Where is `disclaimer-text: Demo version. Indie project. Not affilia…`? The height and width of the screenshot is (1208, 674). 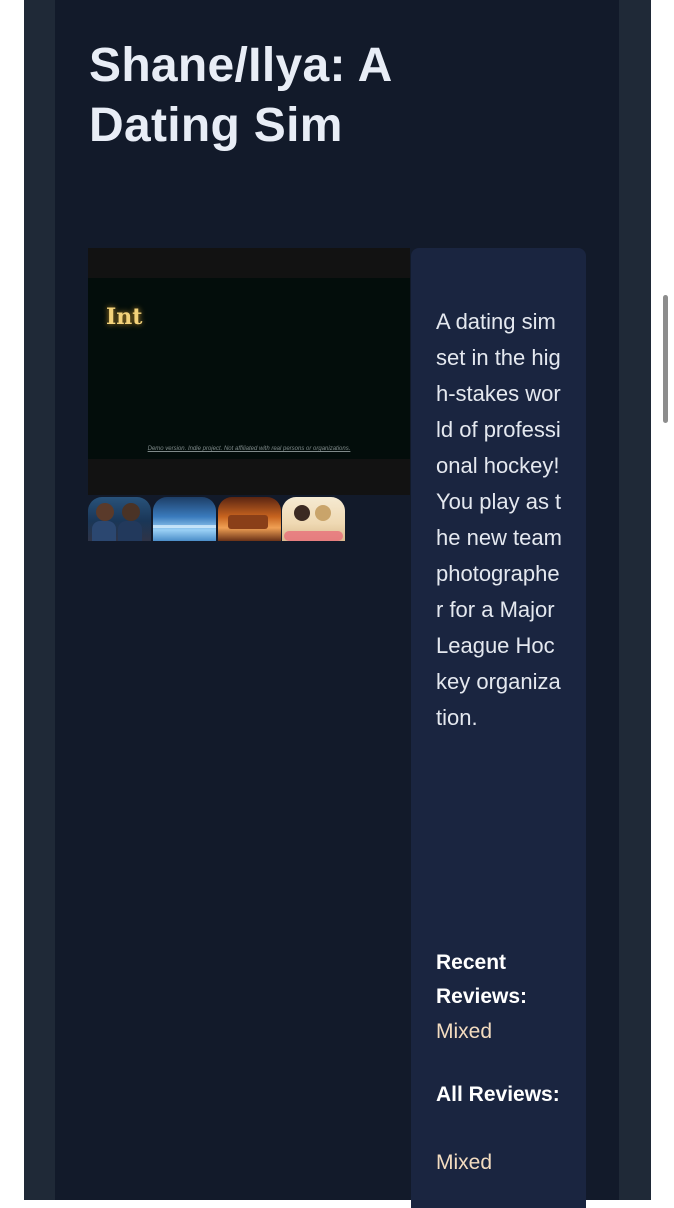
disclaimer-text: Demo version. Indie project. Not affilia… is located at coordinates (249, 449).